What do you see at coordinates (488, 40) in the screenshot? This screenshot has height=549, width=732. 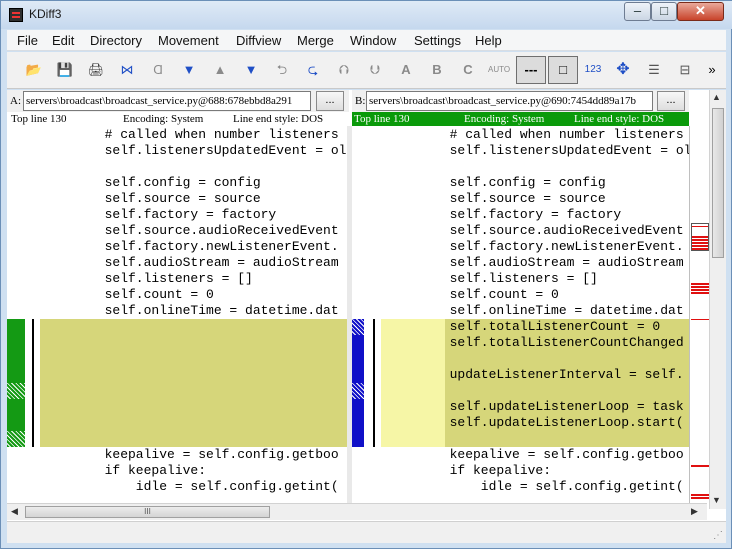 I see `menu-help: Help` at bounding box center [488, 40].